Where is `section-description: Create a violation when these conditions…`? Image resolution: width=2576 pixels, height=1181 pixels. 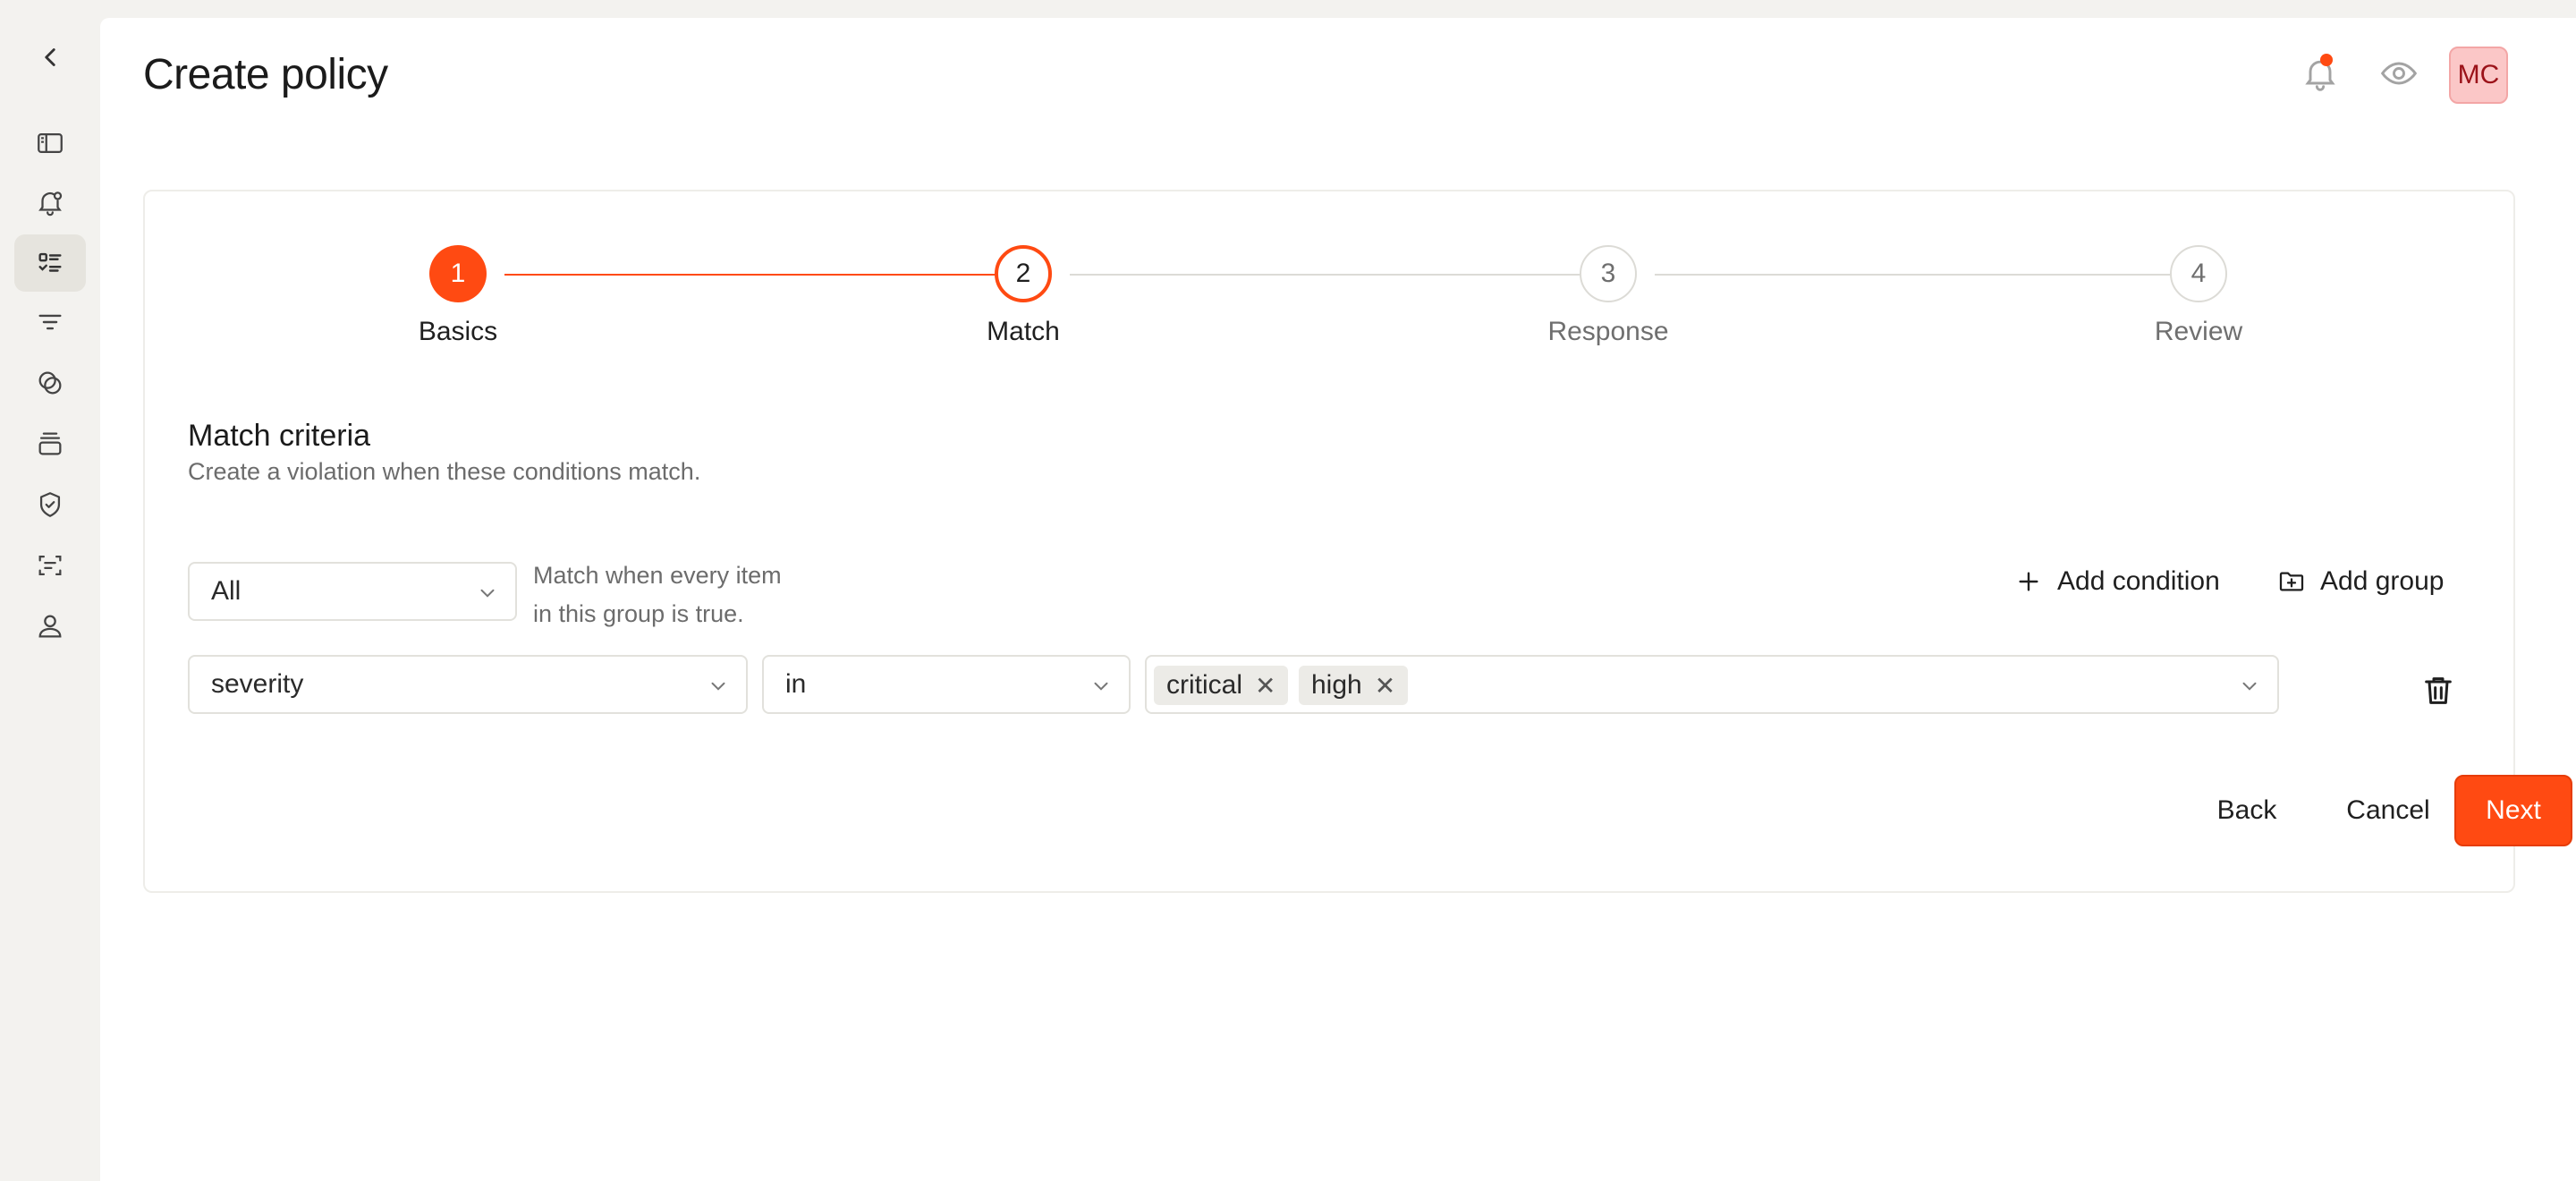
section-description: Create a violation when these conditions… is located at coordinates (444, 471).